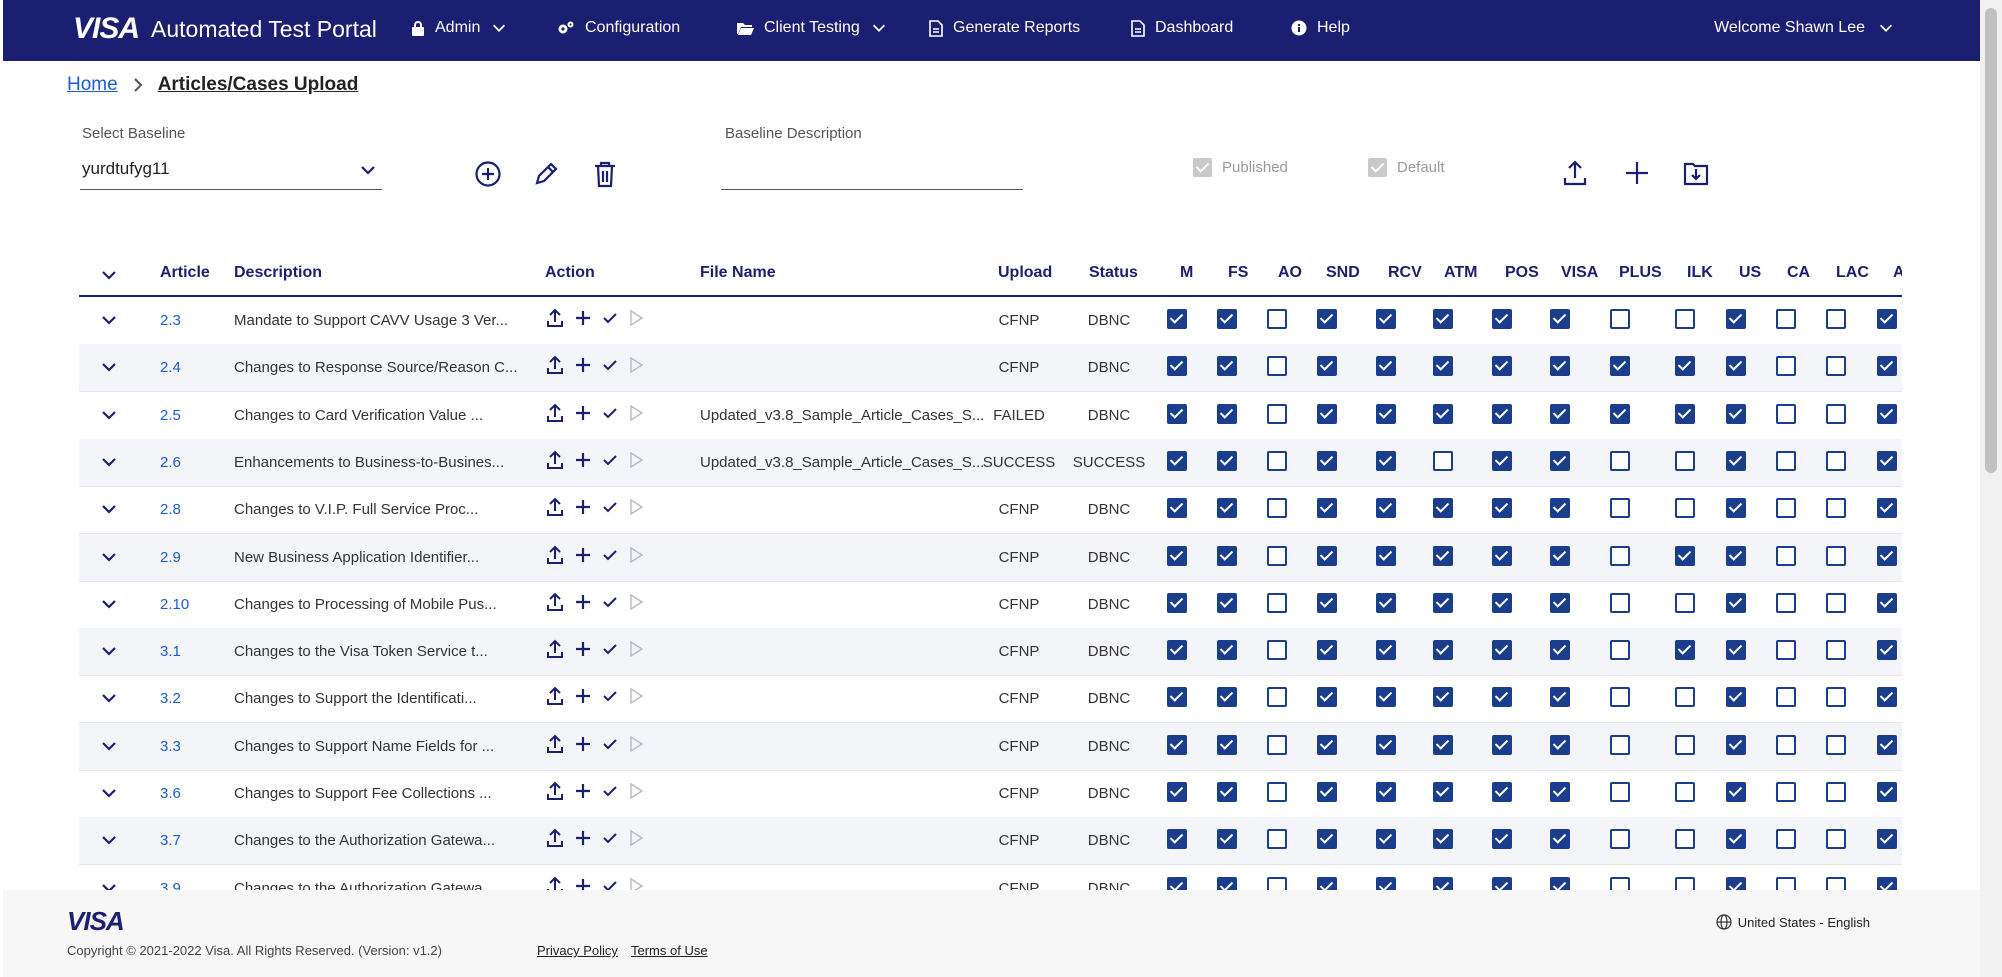 This screenshot has height=977, width=2002. What do you see at coordinates (170, 651) in the screenshot?
I see `article-link: 3.1` at bounding box center [170, 651].